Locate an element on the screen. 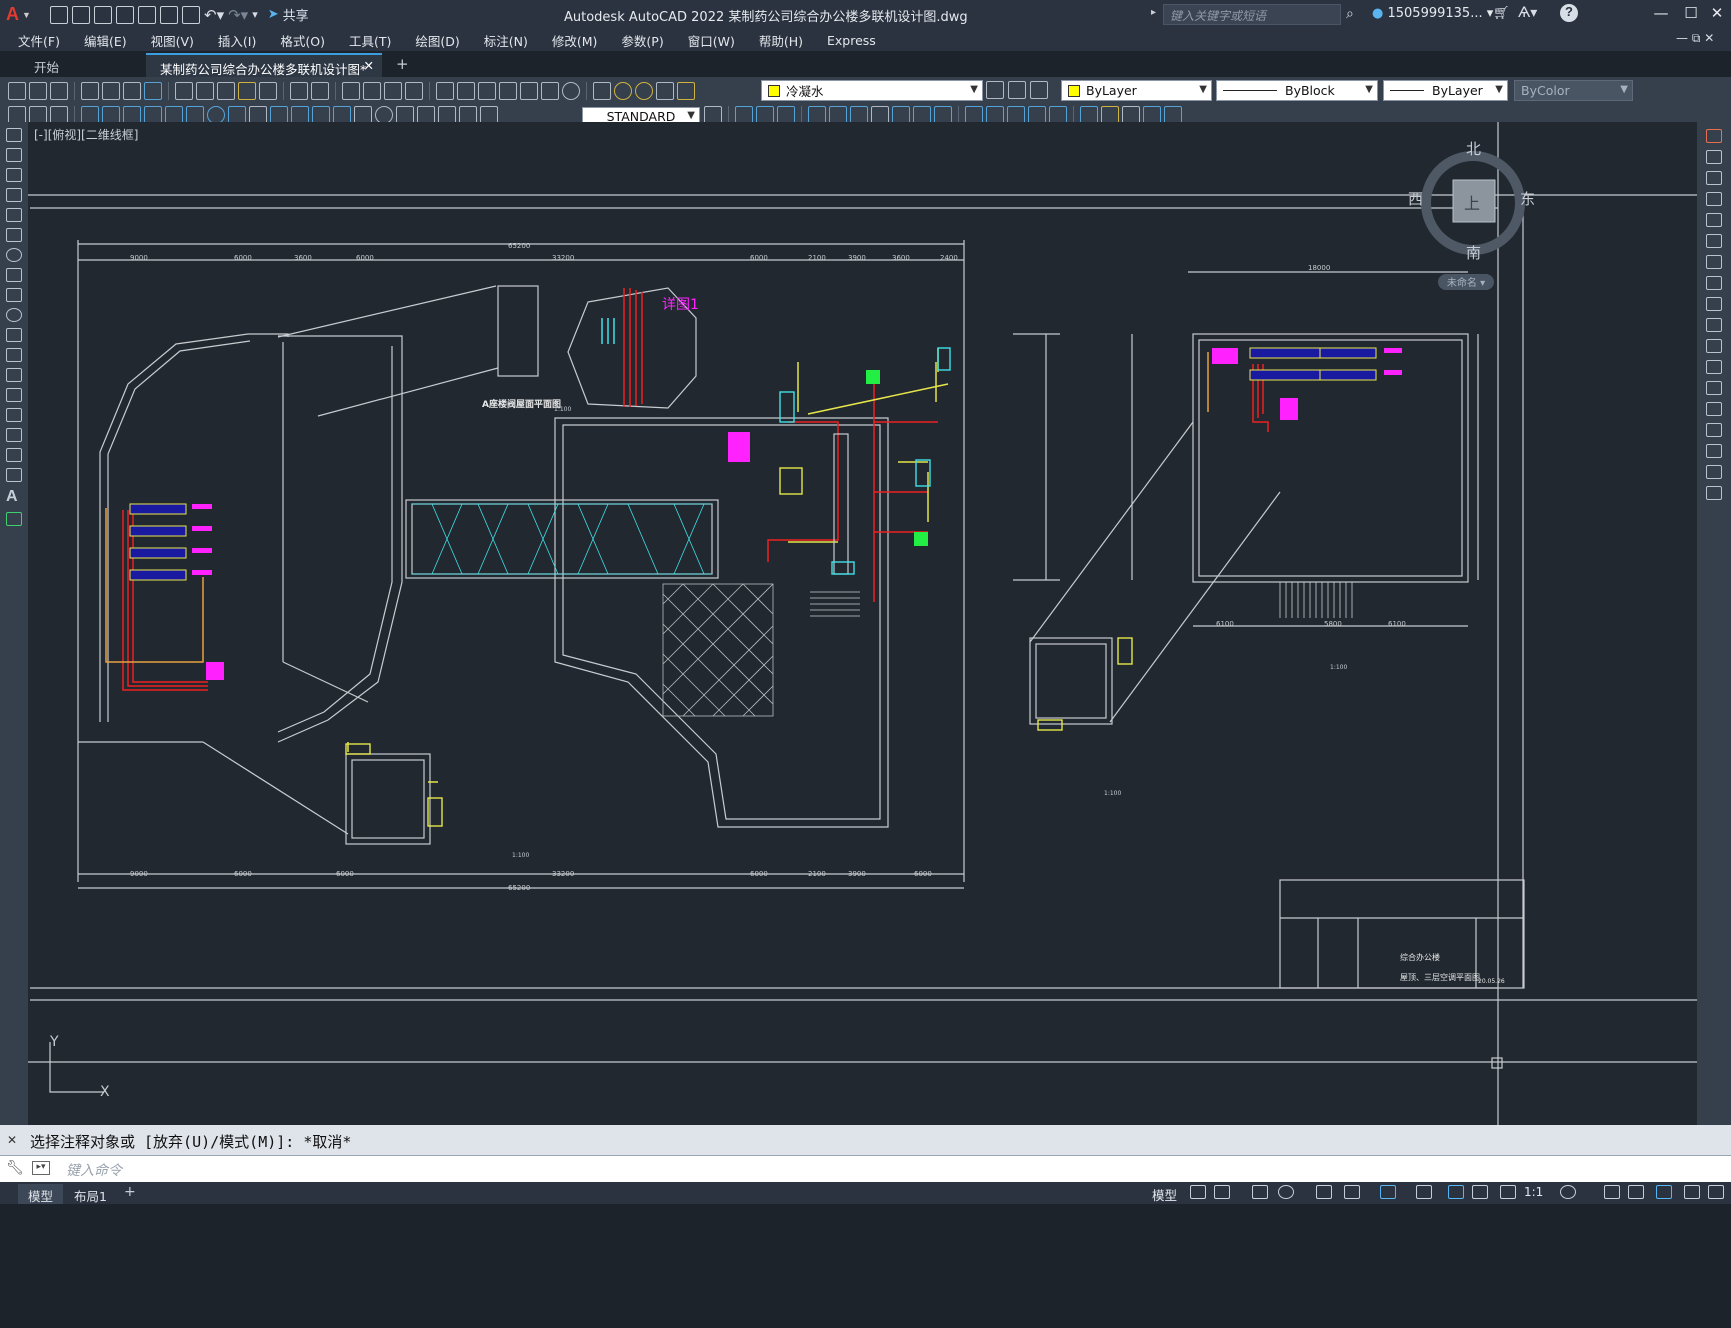 The image size is (1731, 1328). menu-window: 窗口(W) is located at coordinates (711, 40).